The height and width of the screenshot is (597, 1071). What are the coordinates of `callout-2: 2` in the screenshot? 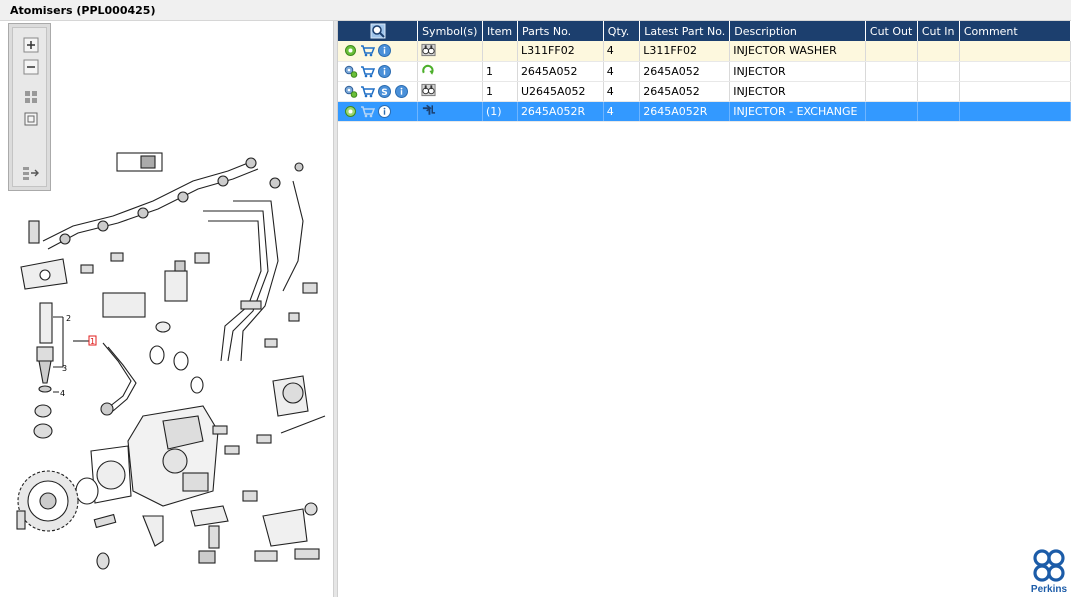 It's located at (68, 318).